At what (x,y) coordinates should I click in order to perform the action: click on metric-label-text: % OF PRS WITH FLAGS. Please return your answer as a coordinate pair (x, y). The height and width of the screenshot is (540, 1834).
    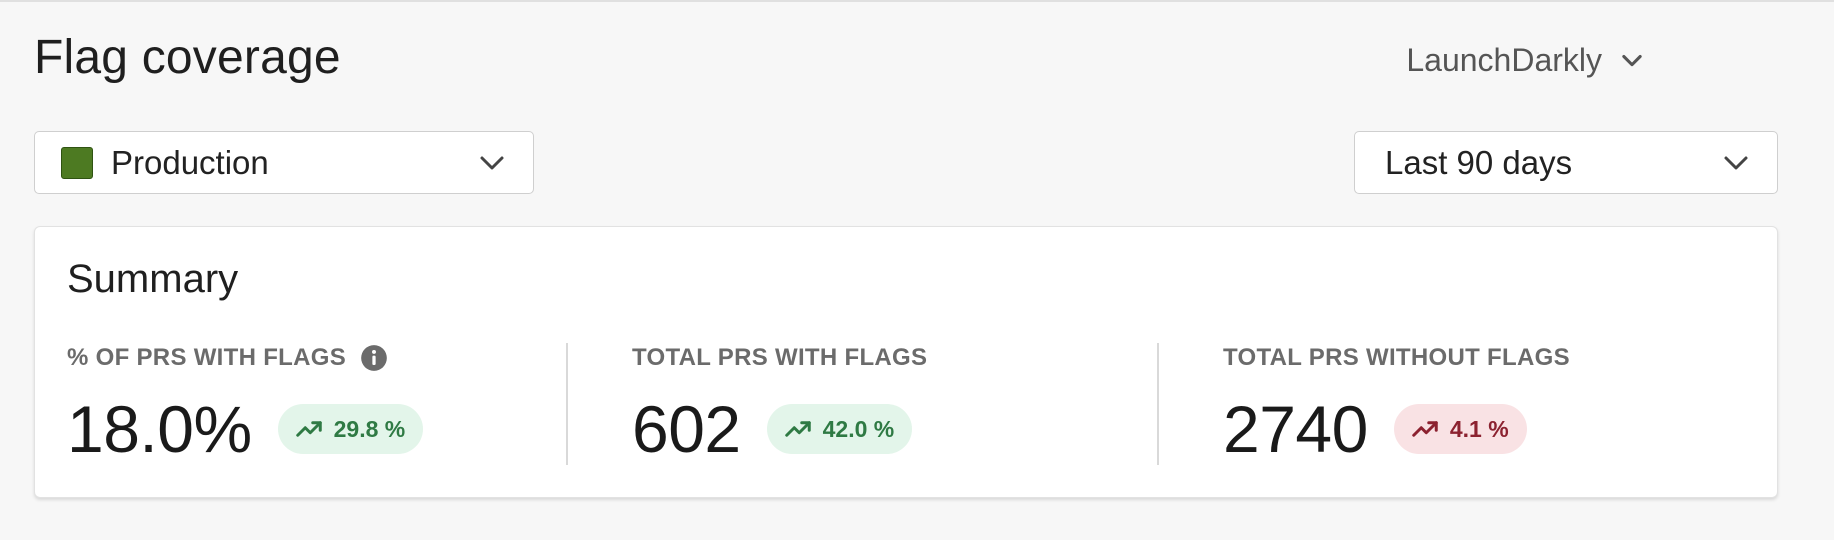
    Looking at the image, I should click on (207, 357).